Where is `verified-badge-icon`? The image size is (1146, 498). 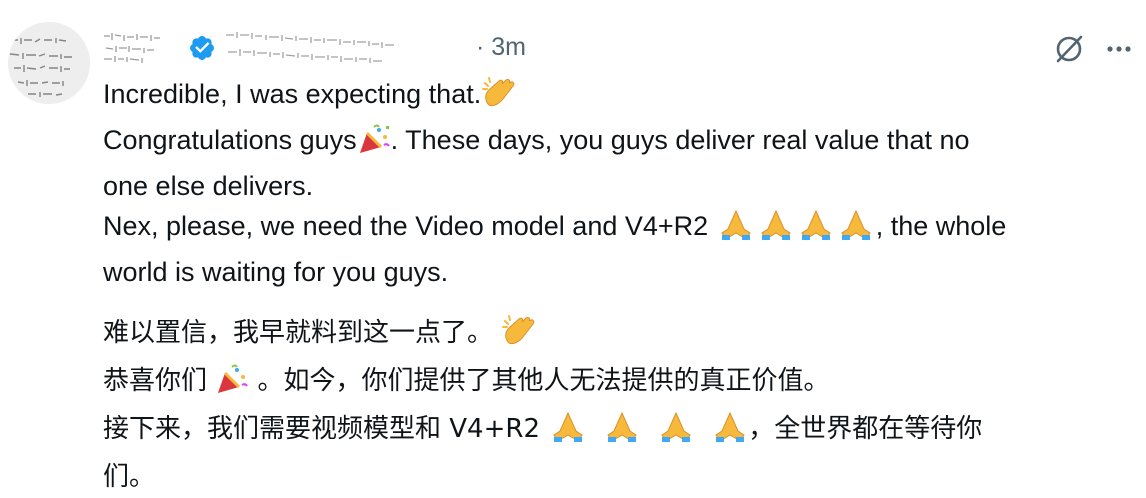
verified-badge-icon is located at coordinates (202, 48).